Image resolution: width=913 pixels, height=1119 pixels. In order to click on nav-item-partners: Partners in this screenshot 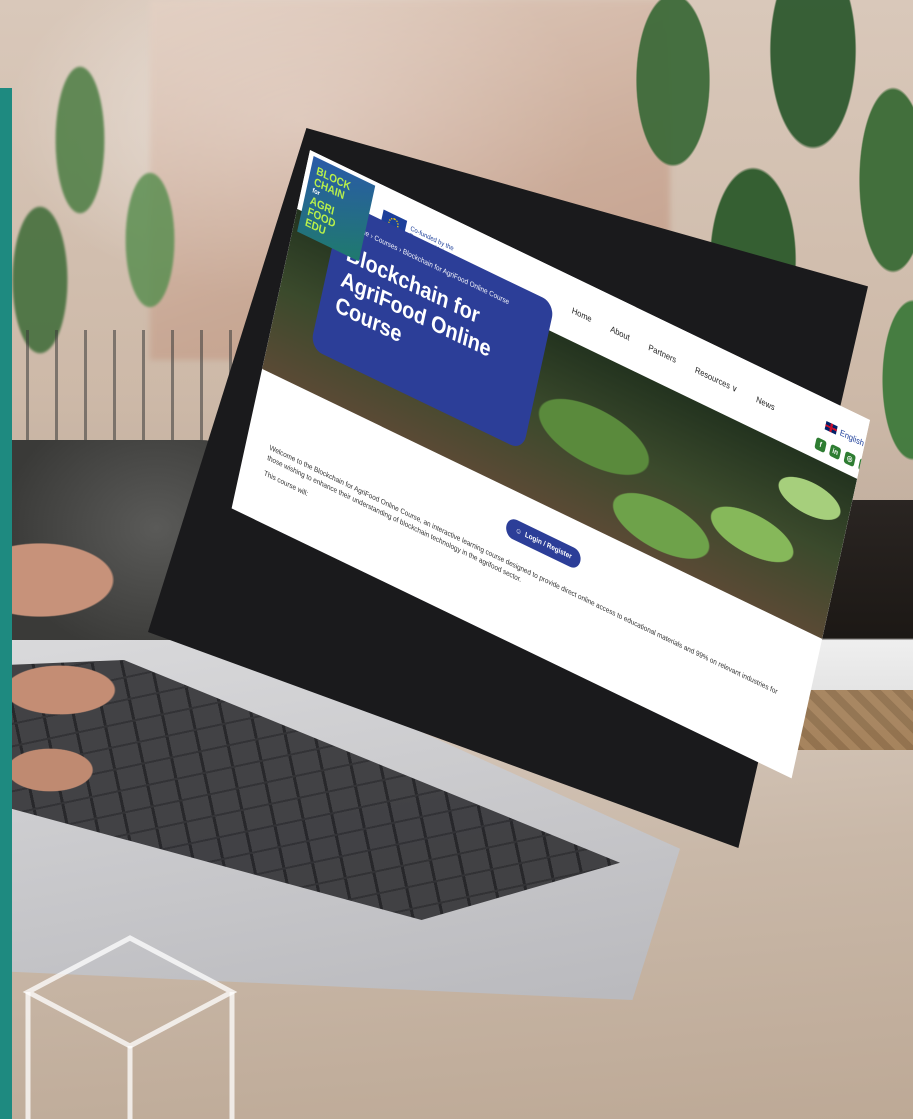, I will do `click(662, 354)`.